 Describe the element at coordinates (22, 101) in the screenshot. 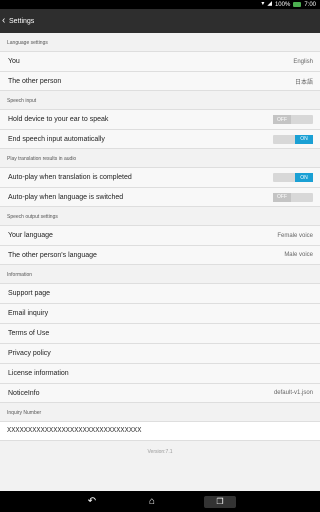

I see `section-header-speech-input: Speech input` at that location.